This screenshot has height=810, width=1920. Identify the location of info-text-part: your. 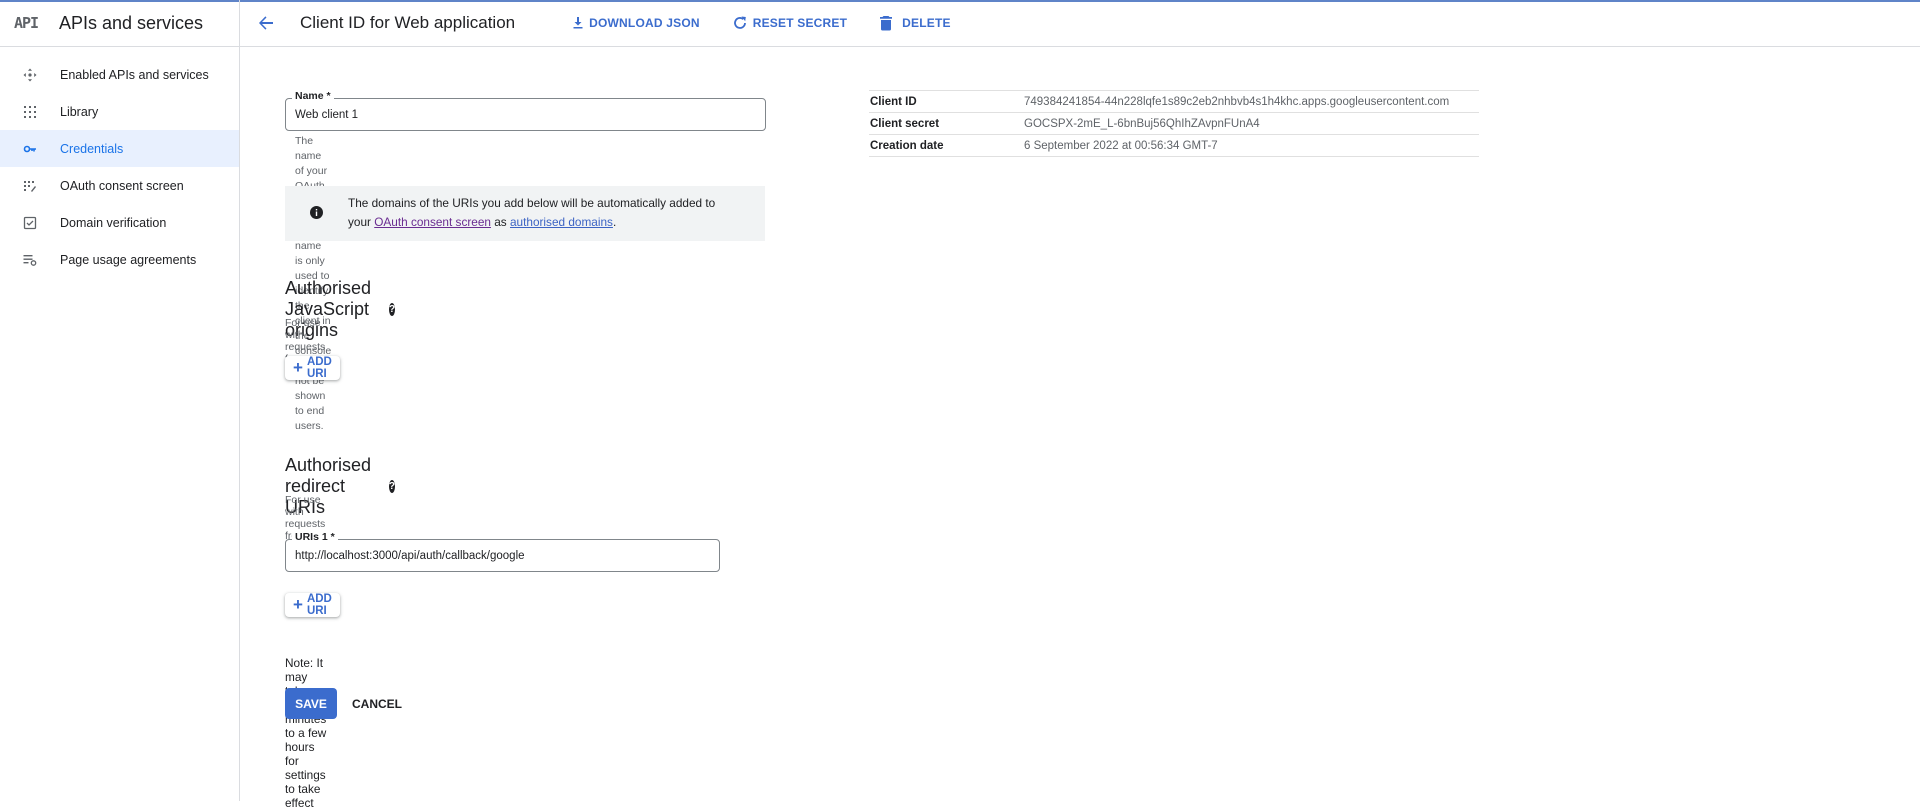
(361, 222).